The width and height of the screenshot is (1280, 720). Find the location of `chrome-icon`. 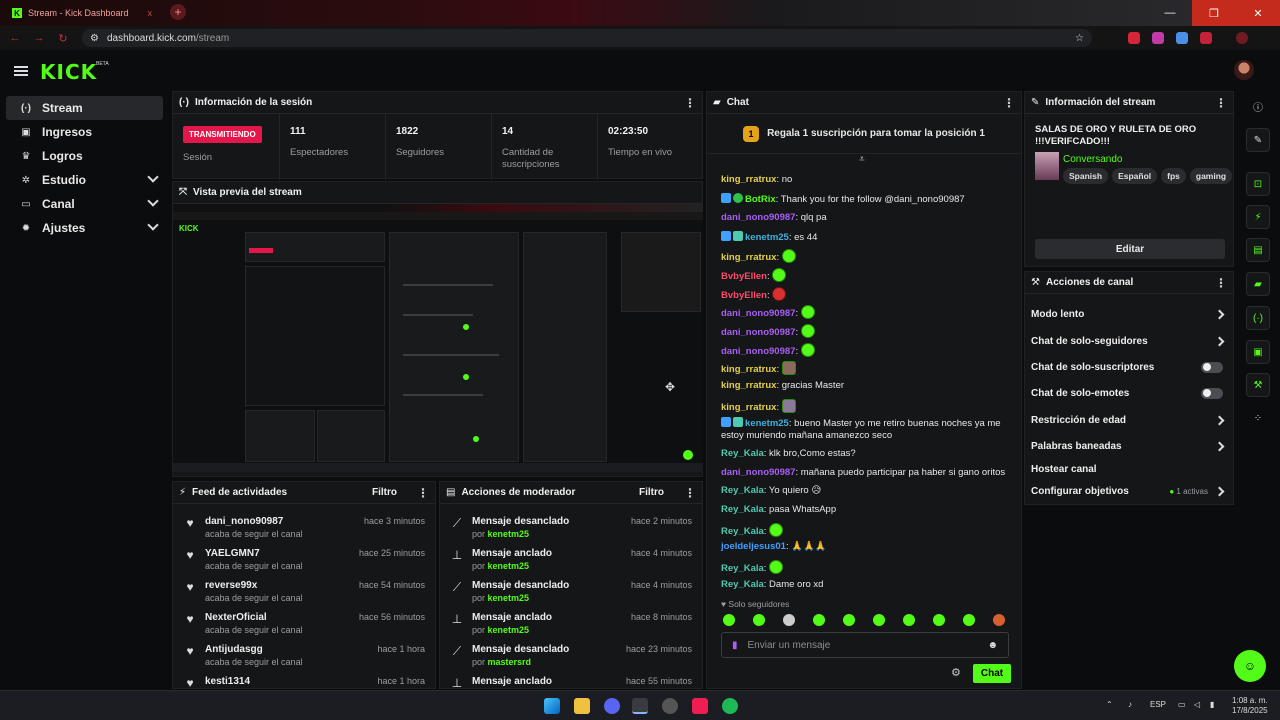

chrome-icon is located at coordinates (640, 706).